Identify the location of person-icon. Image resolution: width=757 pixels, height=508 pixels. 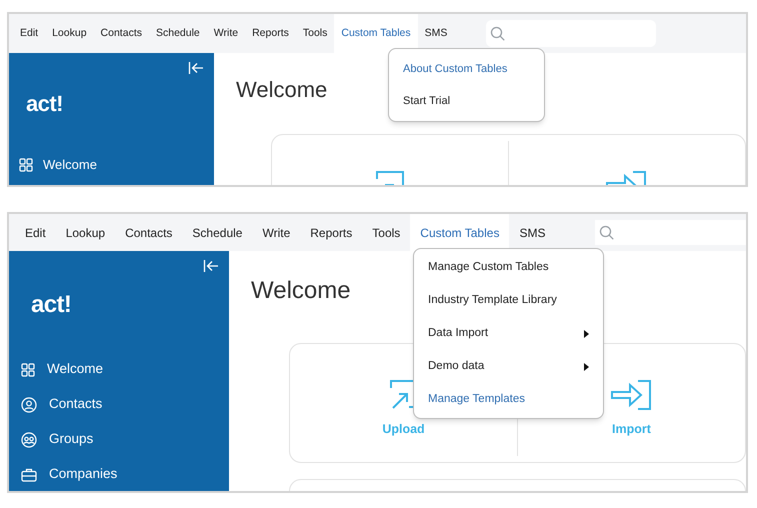
(29, 404).